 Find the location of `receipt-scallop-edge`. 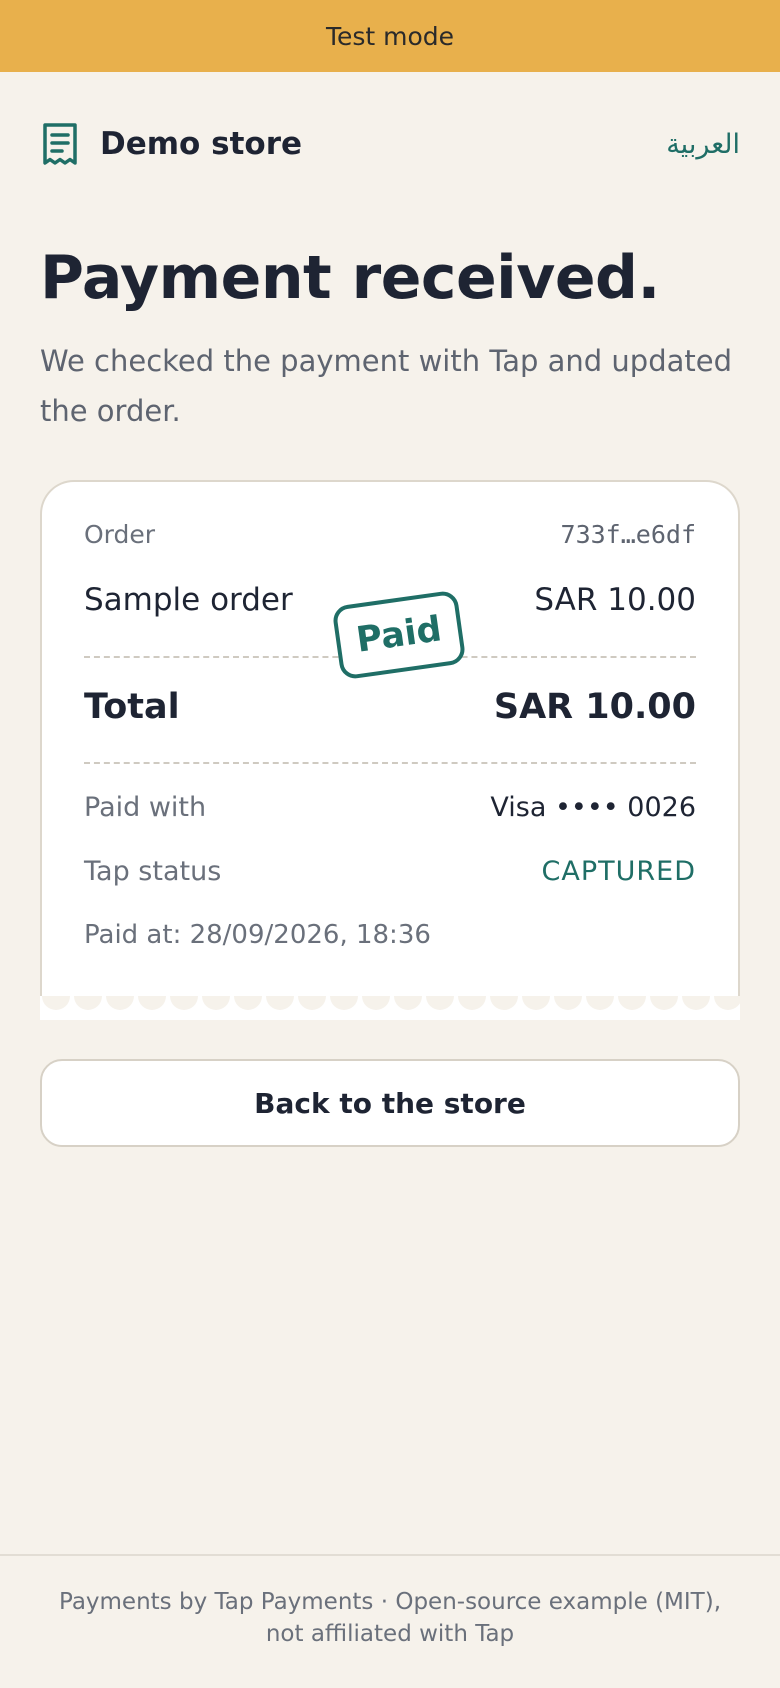

receipt-scallop-edge is located at coordinates (390, 1008).